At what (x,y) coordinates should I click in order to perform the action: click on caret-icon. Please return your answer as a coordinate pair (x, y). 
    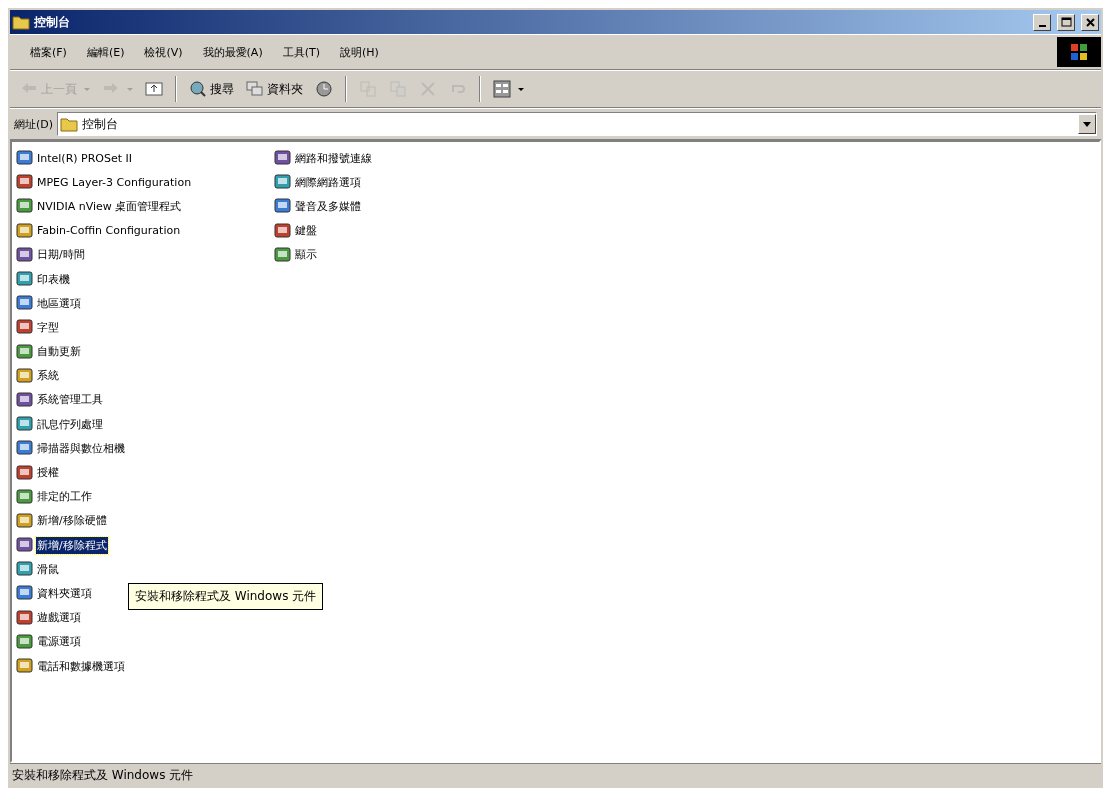
    Looking at the image, I should click on (1087, 124).